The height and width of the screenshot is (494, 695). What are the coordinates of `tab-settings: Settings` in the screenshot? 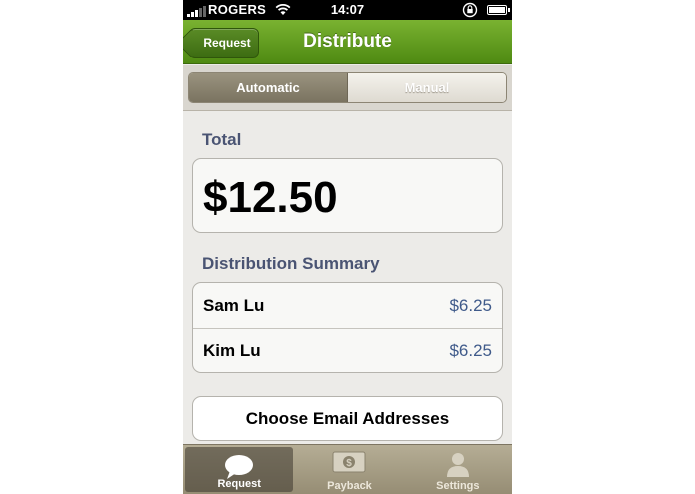 It's located at (458, 469).